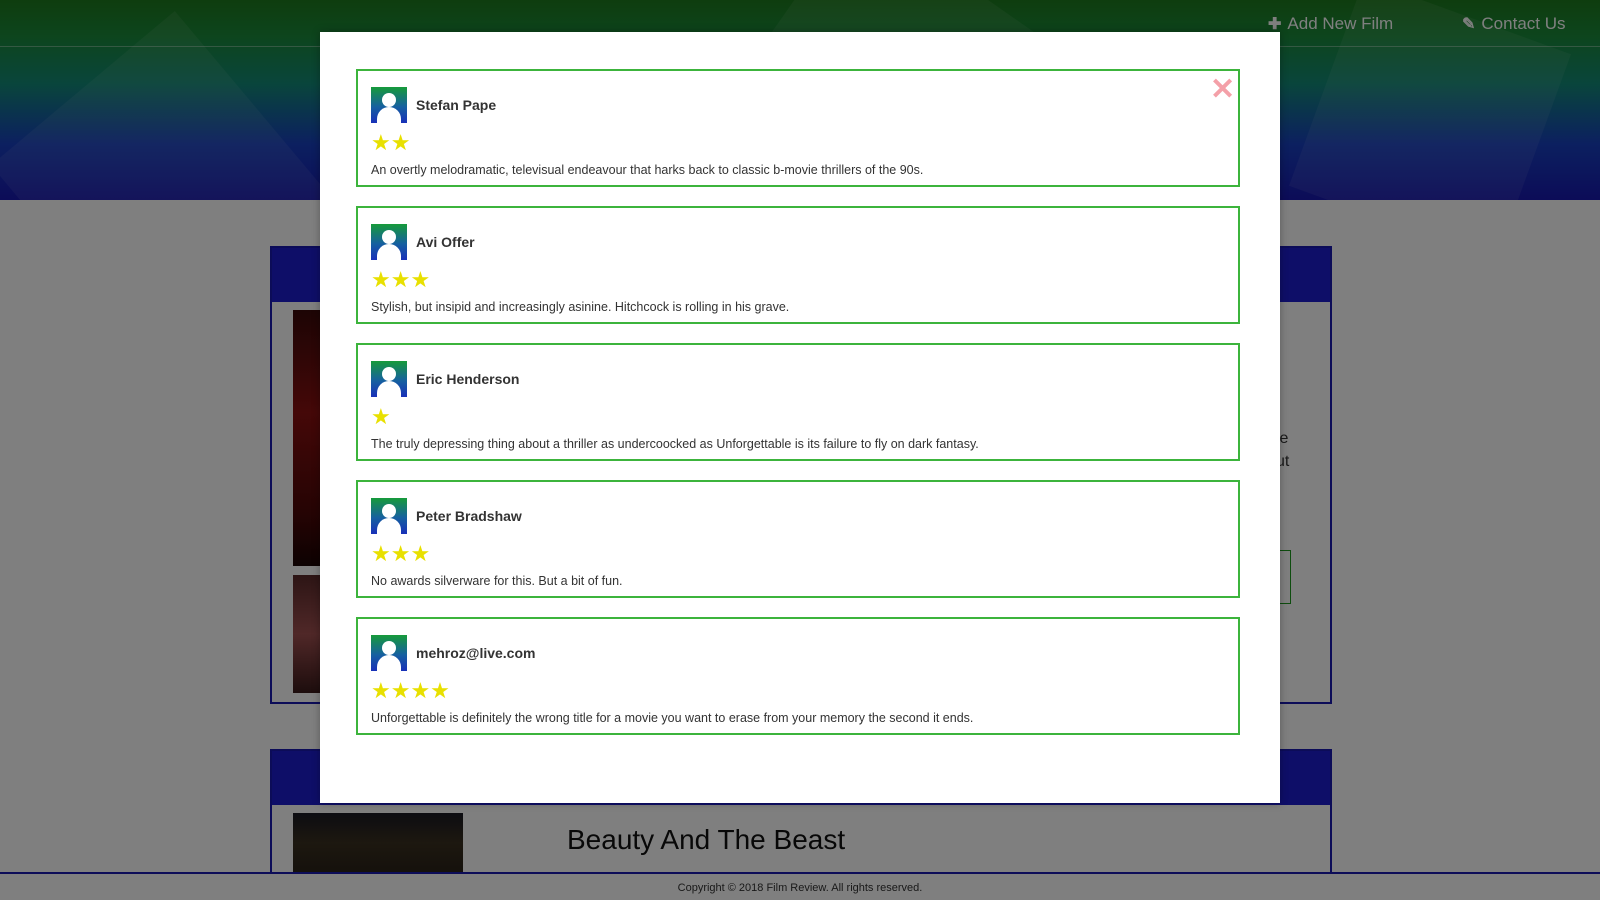 This screenshot has height=902, width=1600. I want to click on star-rating: ★, so click(381, 416).